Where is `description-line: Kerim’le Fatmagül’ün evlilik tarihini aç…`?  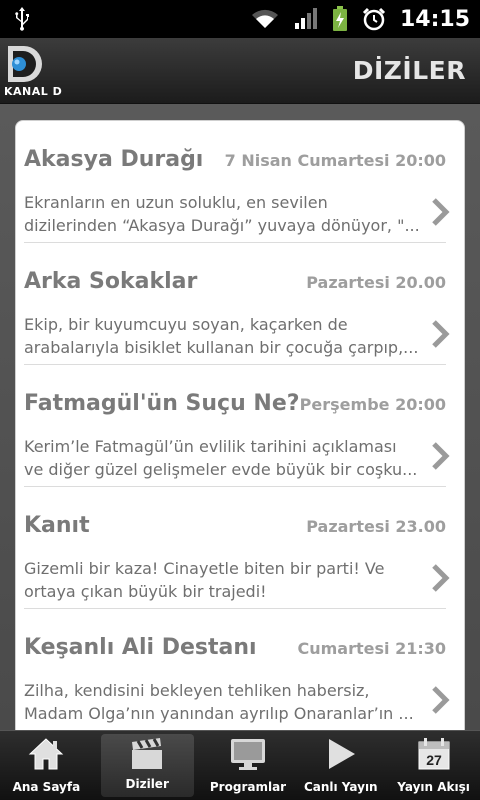 description-line: Kerim’le Fatmagül’ün evlilik tarihini aç… is located at coordinates (210, 446).